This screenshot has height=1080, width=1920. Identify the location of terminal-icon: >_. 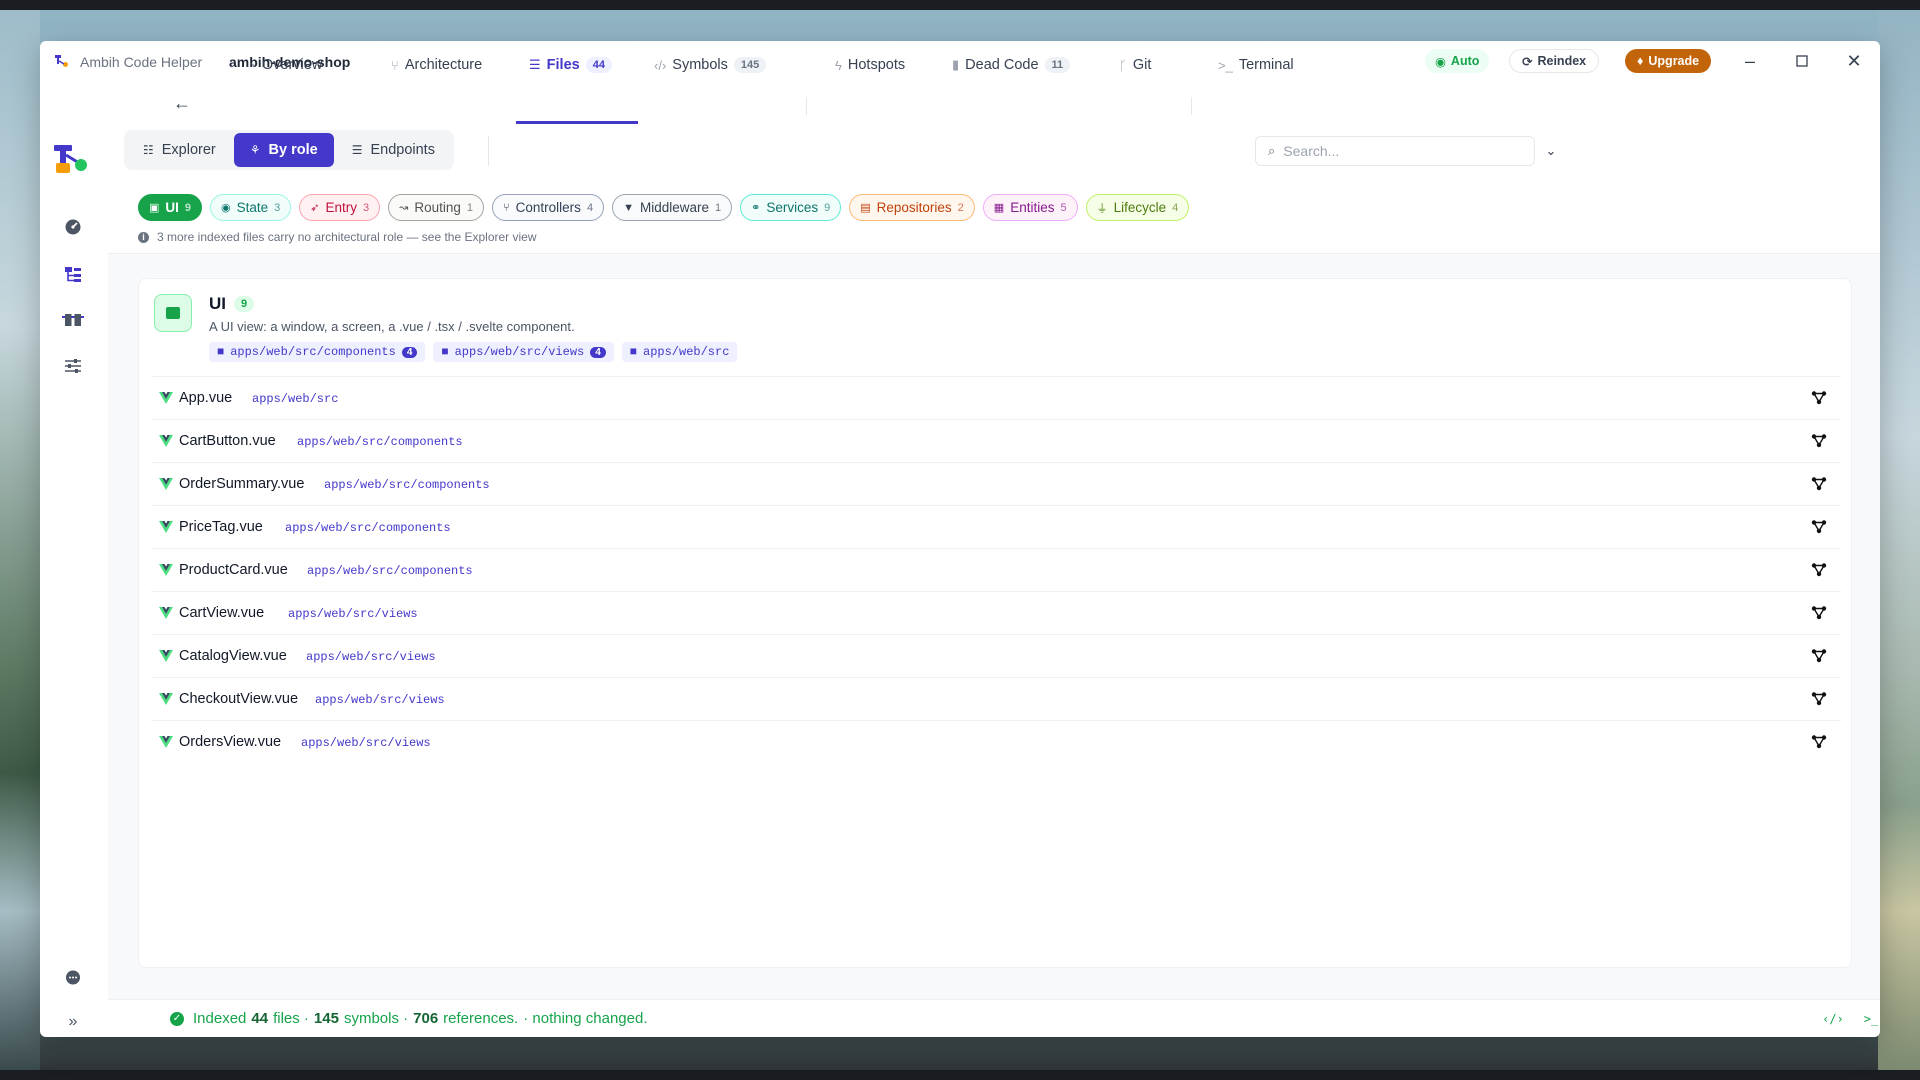
(1871, 1019).